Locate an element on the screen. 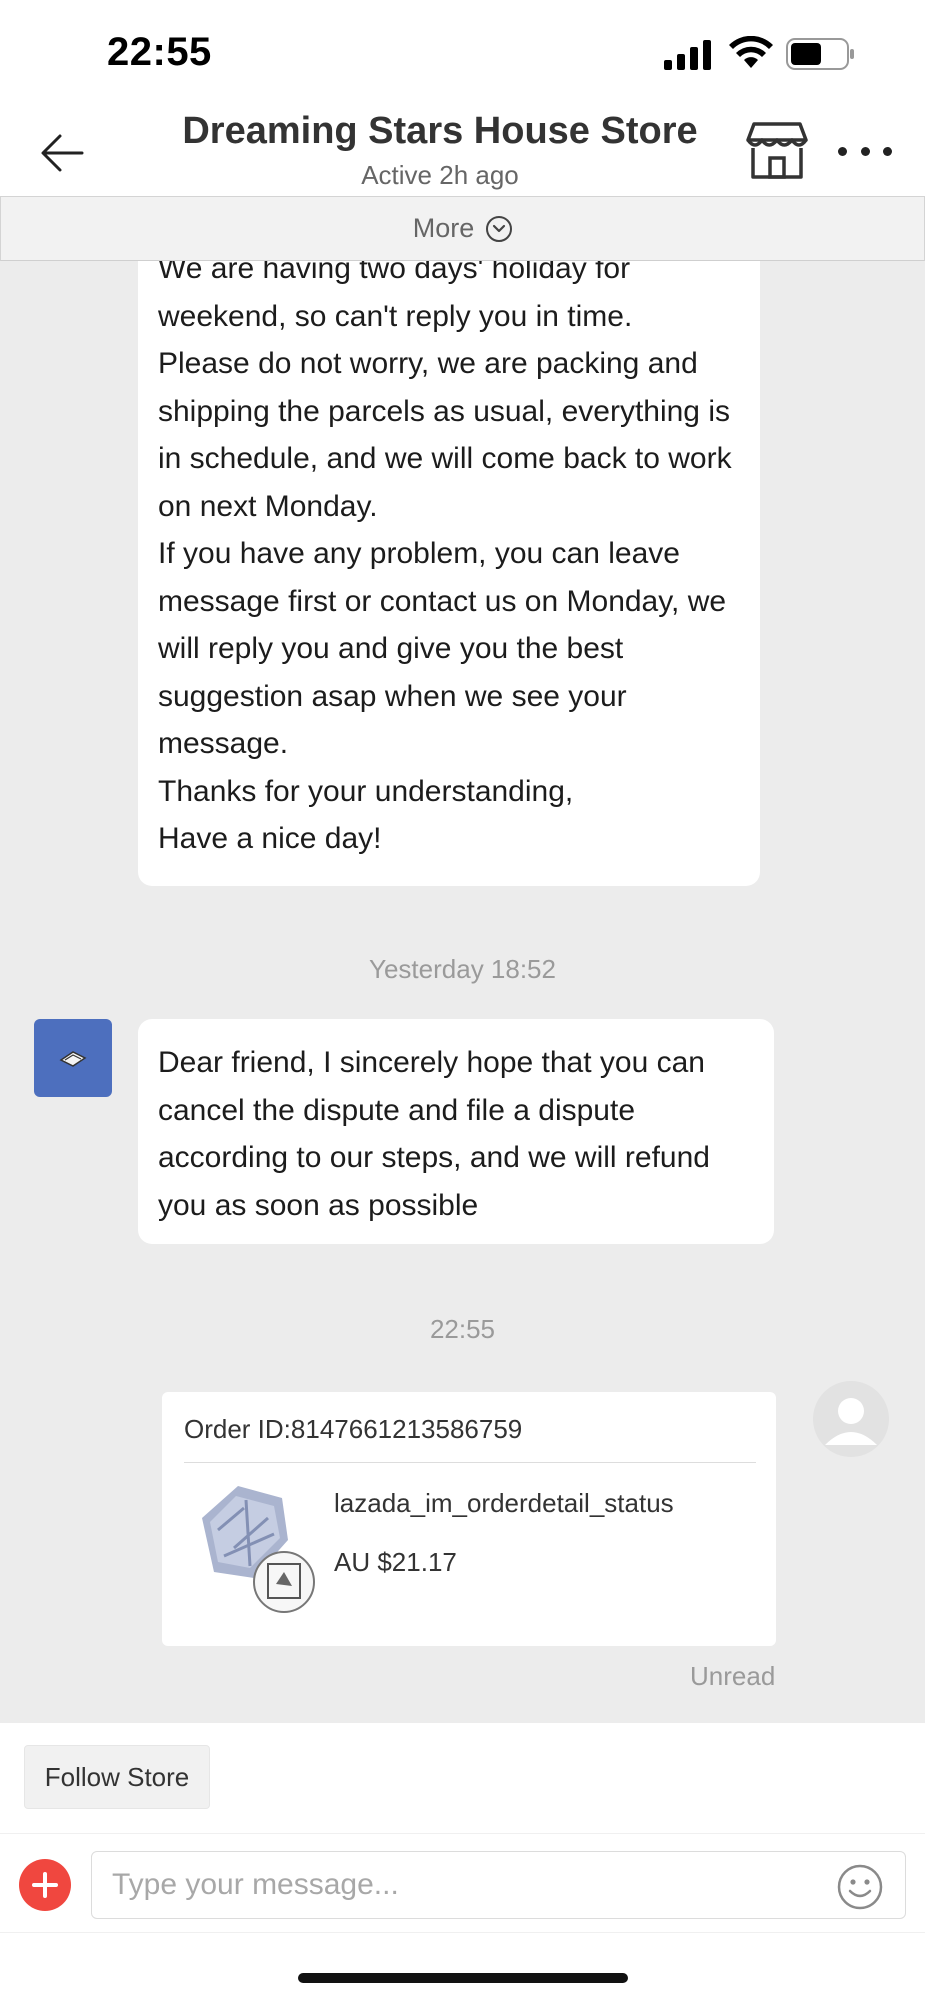 The height and width of the screenshot is (2000, 925). back-button is located at coordinates (62, 153).